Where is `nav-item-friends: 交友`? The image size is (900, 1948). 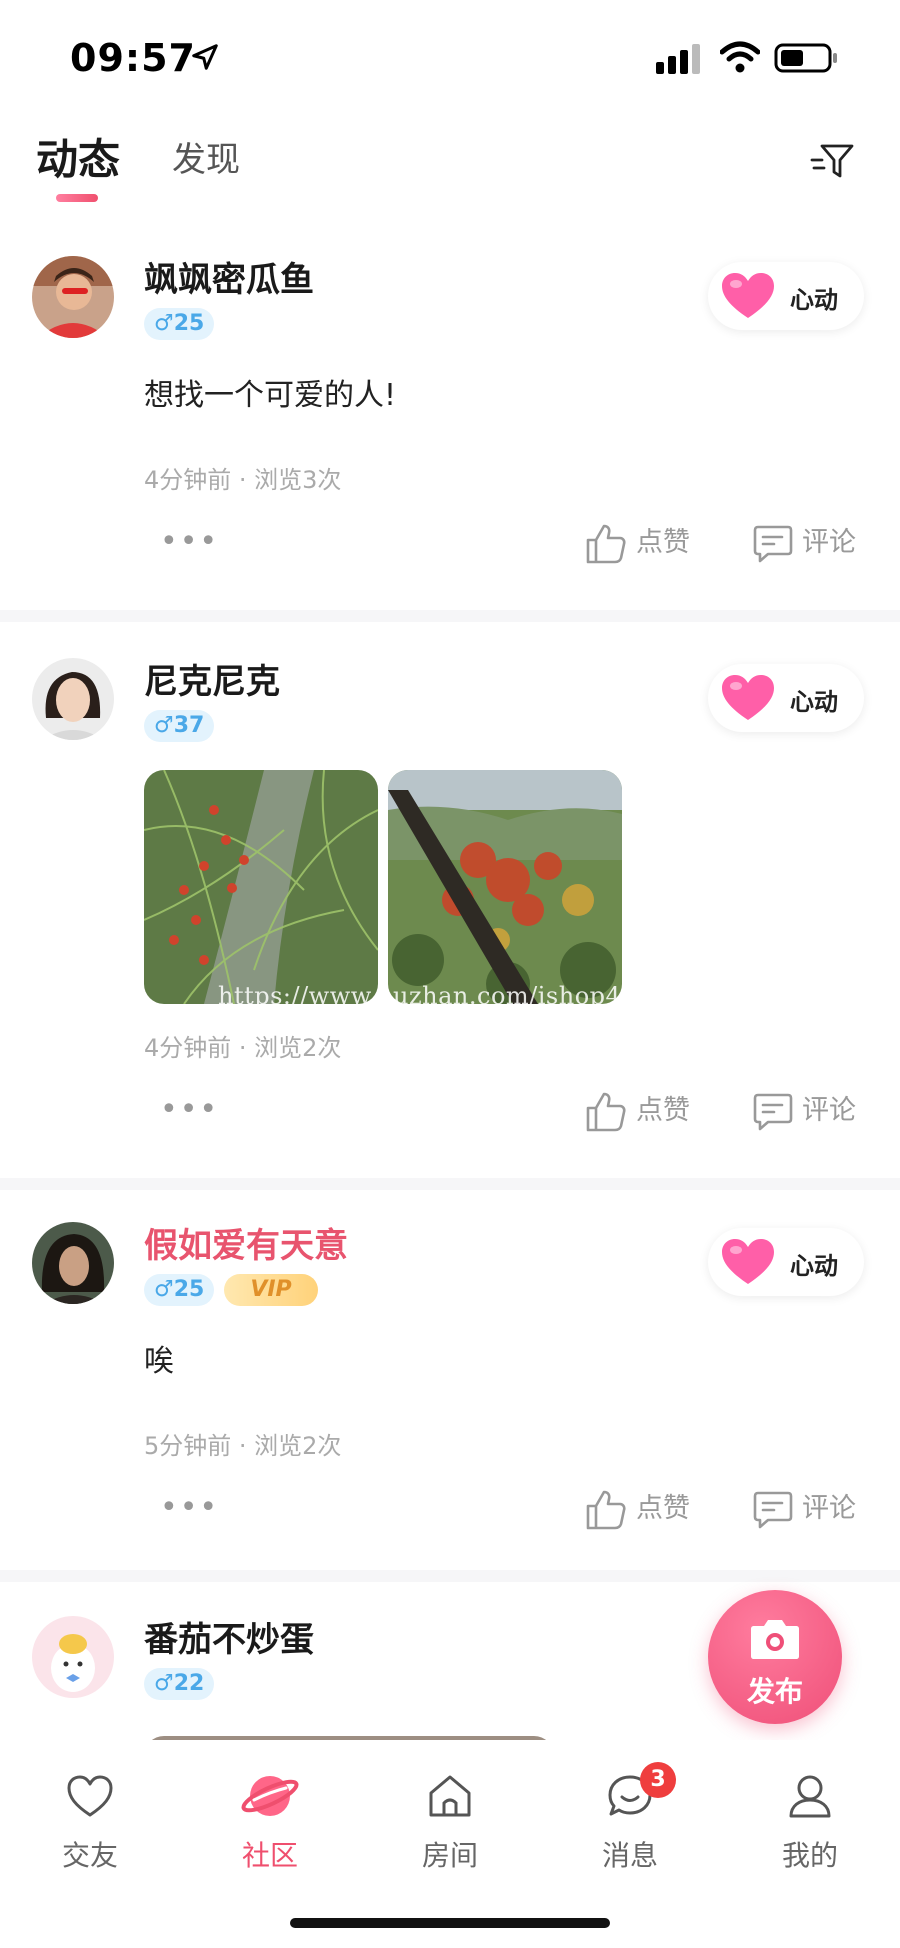
nav-item-friends: 交友 is located at coordinates (90, 1821).